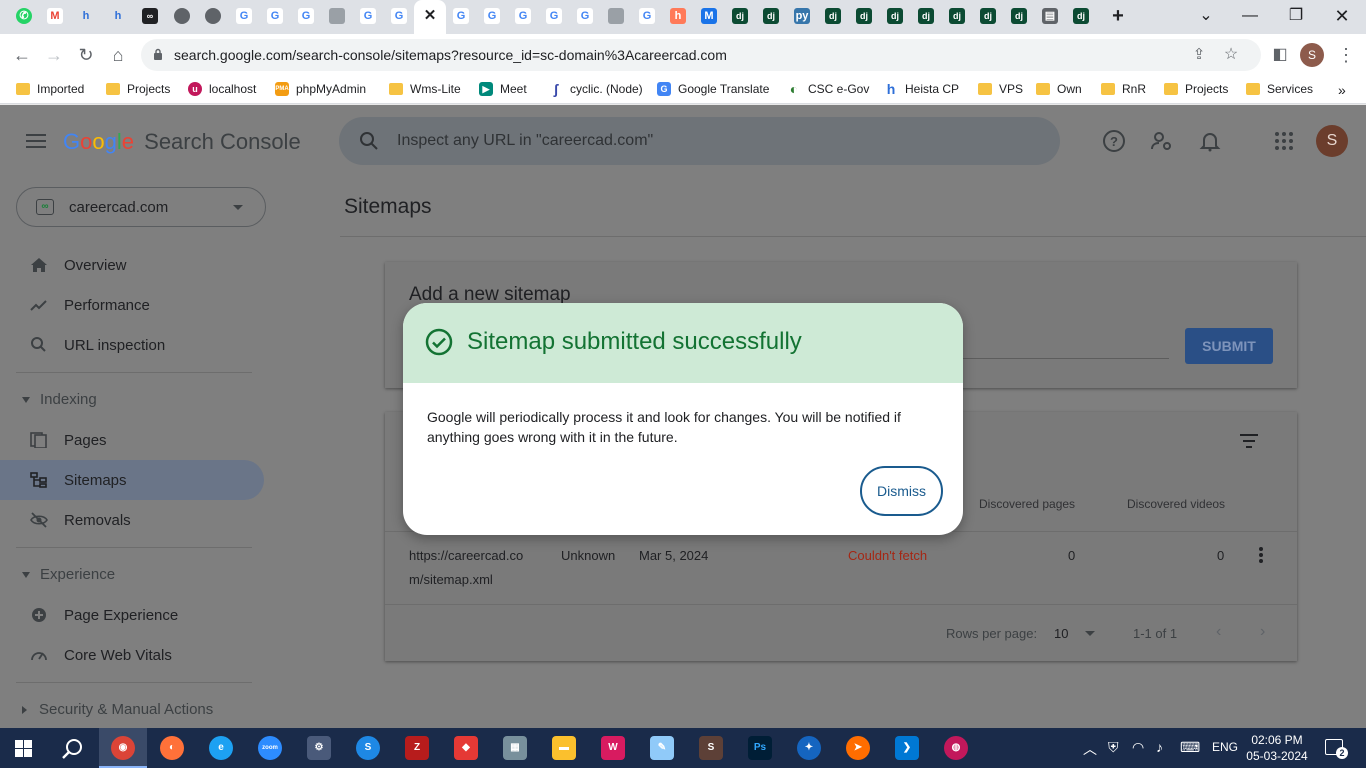  What do you see at coordinates (172, 748) in the screenshot?
I see `firefox-icon: ◐` at bounding box center [172, 748].